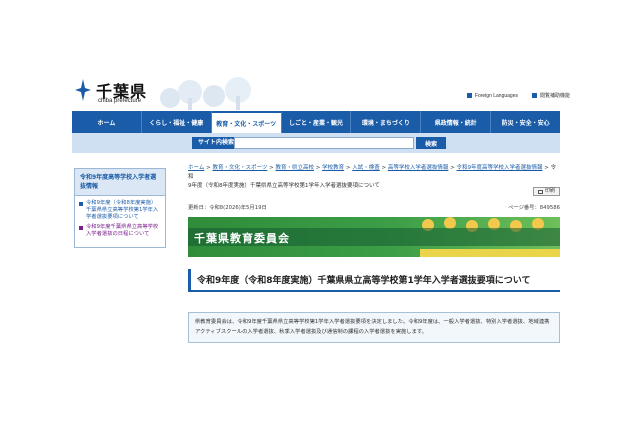 Image resolution: width=640 pixels, height=426 pixels. What do you see at coordinates (469, 95) in the screenshot?
I see `globe-icon` at bounding box center [469, 95].